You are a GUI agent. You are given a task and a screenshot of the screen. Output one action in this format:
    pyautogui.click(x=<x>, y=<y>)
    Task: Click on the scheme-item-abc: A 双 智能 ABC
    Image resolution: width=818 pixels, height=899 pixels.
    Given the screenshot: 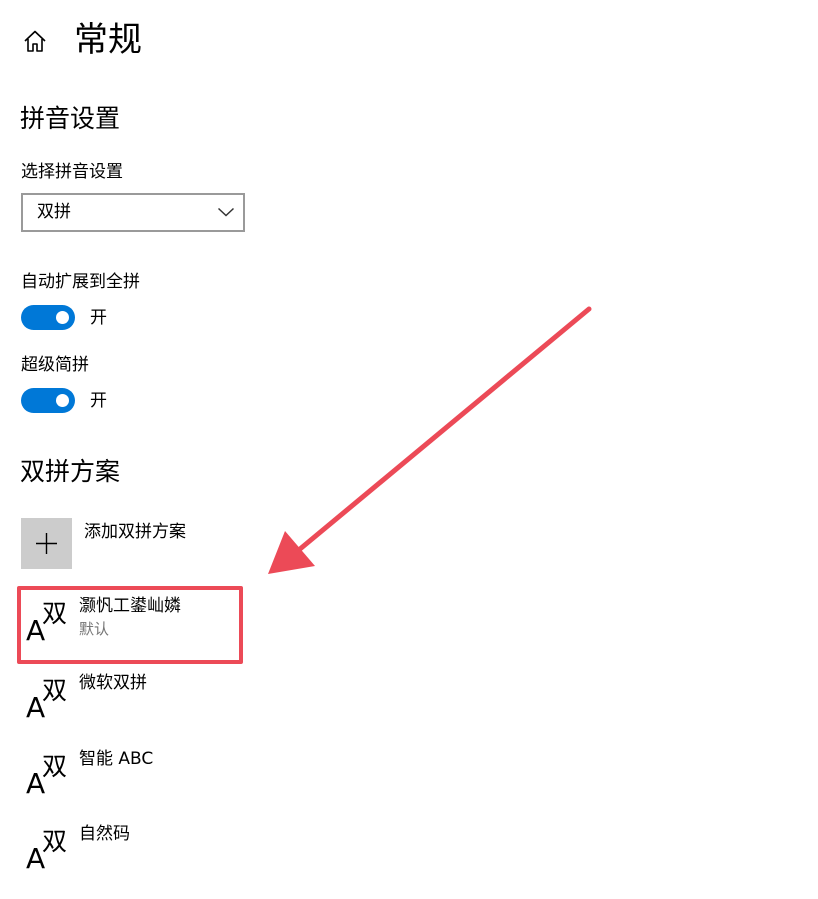 What is the action you would take?
    pyautogui.click(x=129, y=783)
    